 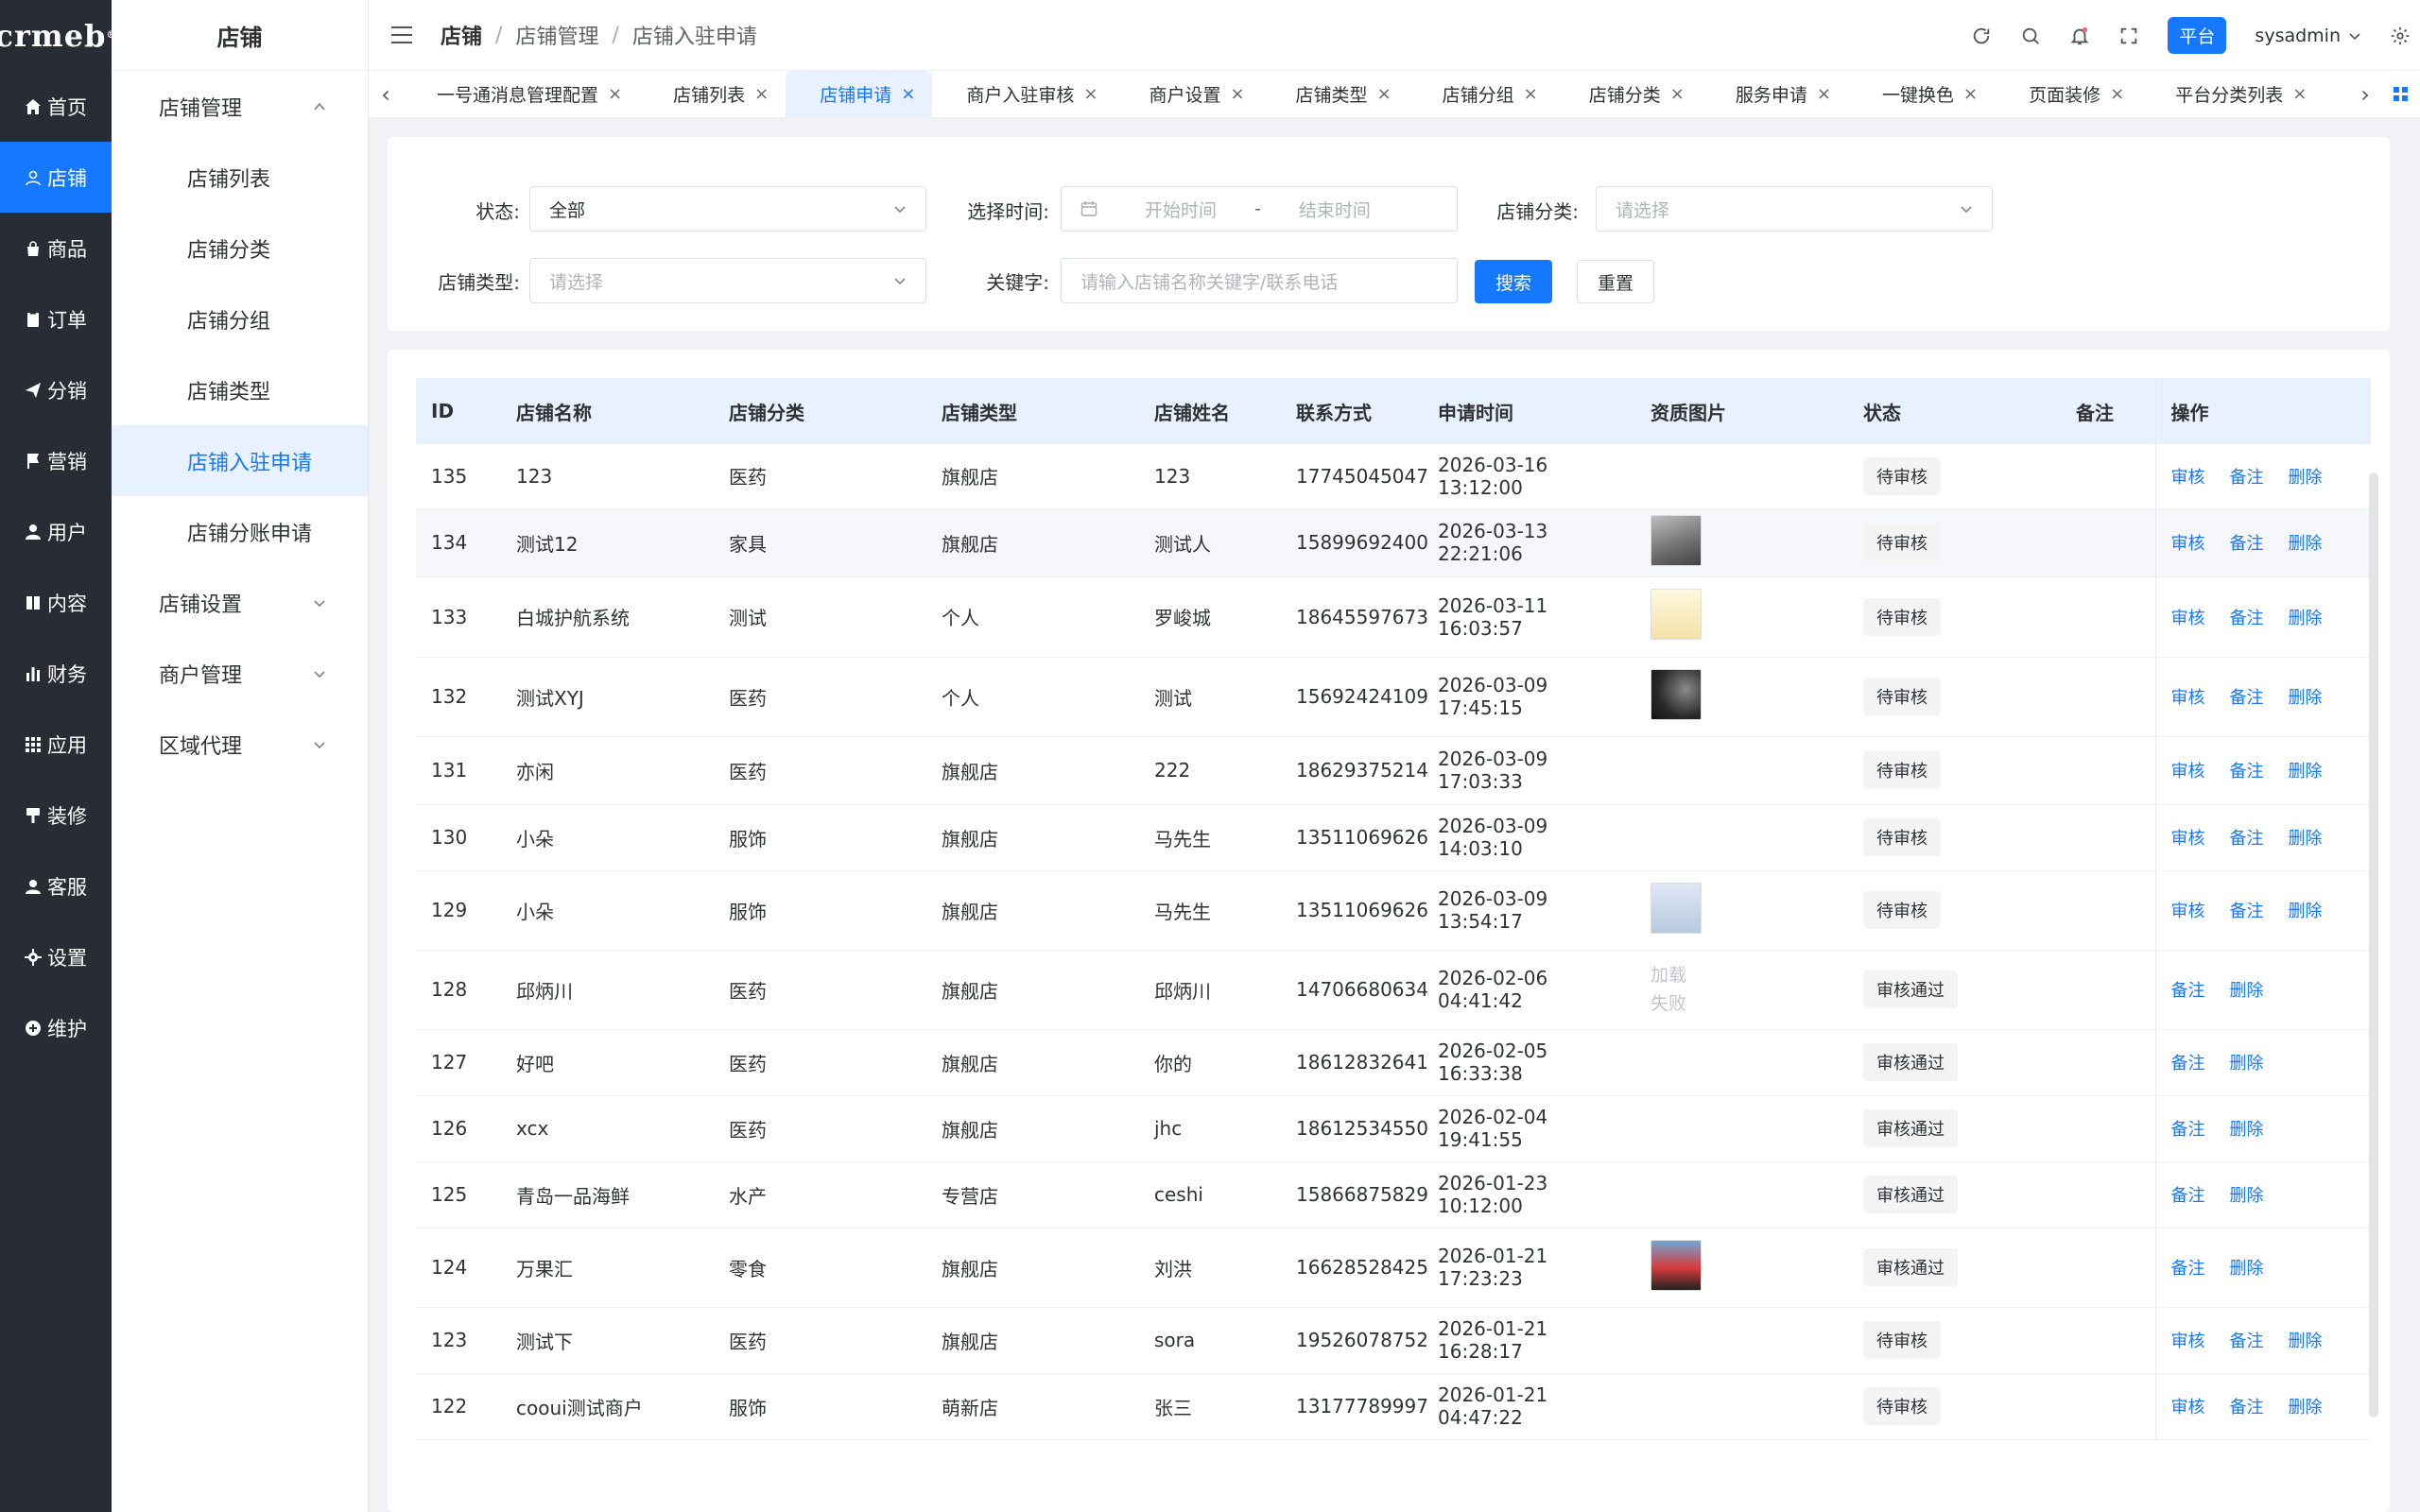 I want to click on tab-item: 平台分类列表 ×, so click(x=2232, y=94).